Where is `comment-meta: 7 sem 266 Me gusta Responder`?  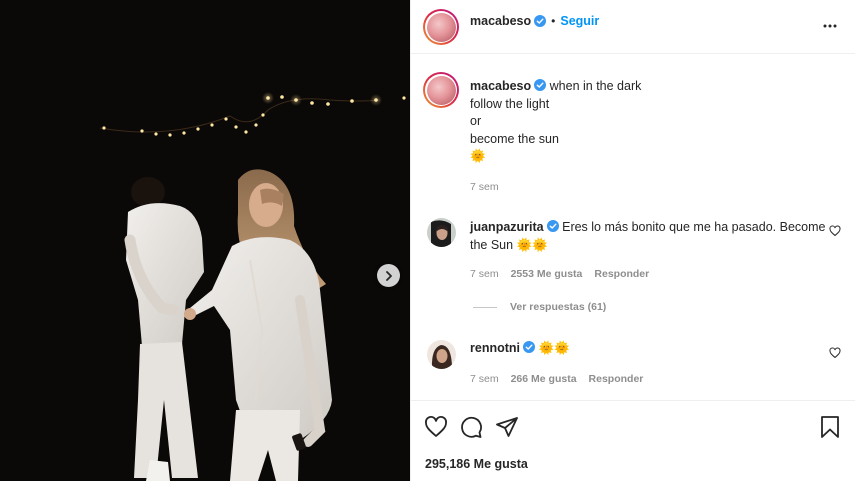 comment-meta: 7 sem 266 Me gusta Responder is located at coordinates (556, 379).